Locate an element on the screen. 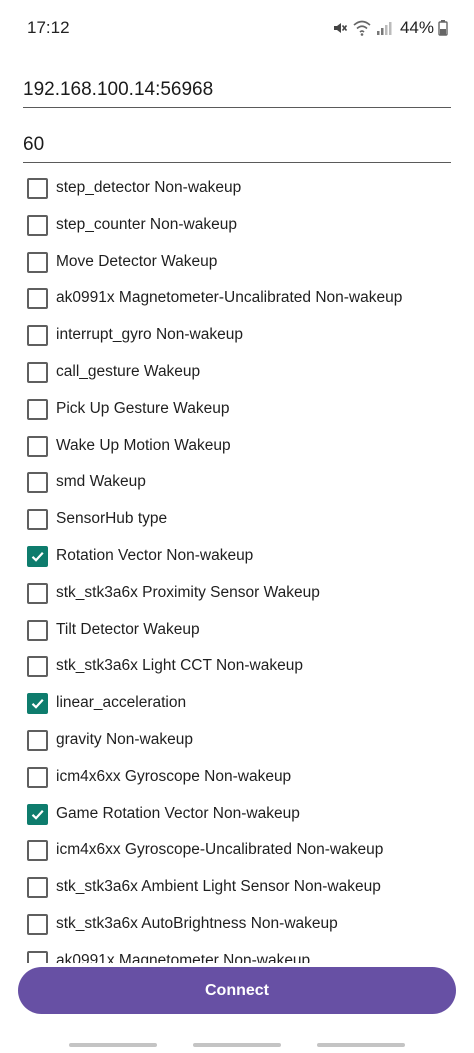 This screenshot has width=474, height=1053. sensor-row: gravity Non-wakeup is located at coordinates (237, 740).